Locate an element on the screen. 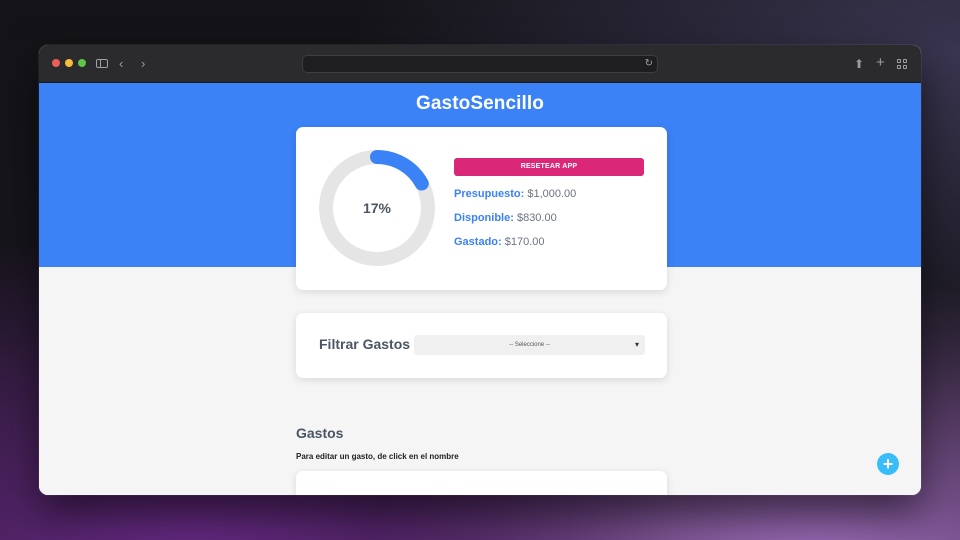 The height and width of the screenshot is (540, 960). disponible-value: $830.00 is located at coordinates (536, 218).